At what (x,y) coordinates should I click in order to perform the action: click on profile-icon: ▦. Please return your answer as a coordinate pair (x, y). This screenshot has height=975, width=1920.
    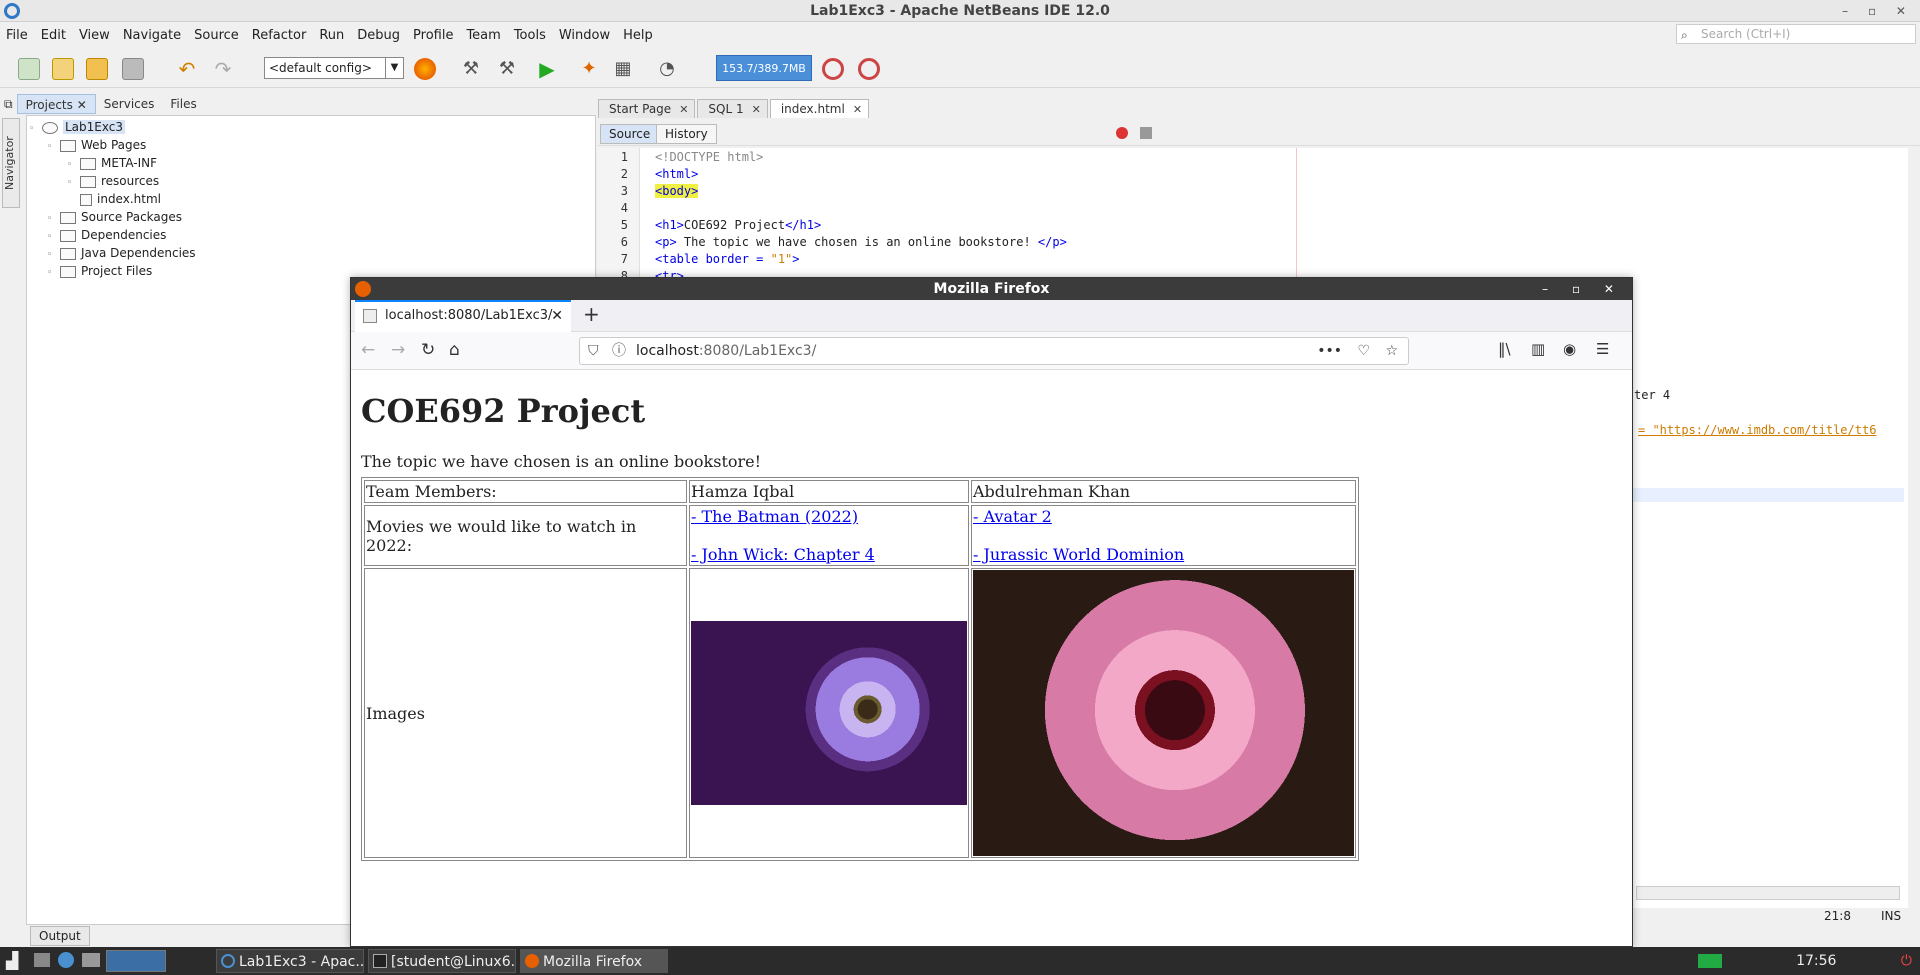
    Looking at the image, I should click on (623, 69).